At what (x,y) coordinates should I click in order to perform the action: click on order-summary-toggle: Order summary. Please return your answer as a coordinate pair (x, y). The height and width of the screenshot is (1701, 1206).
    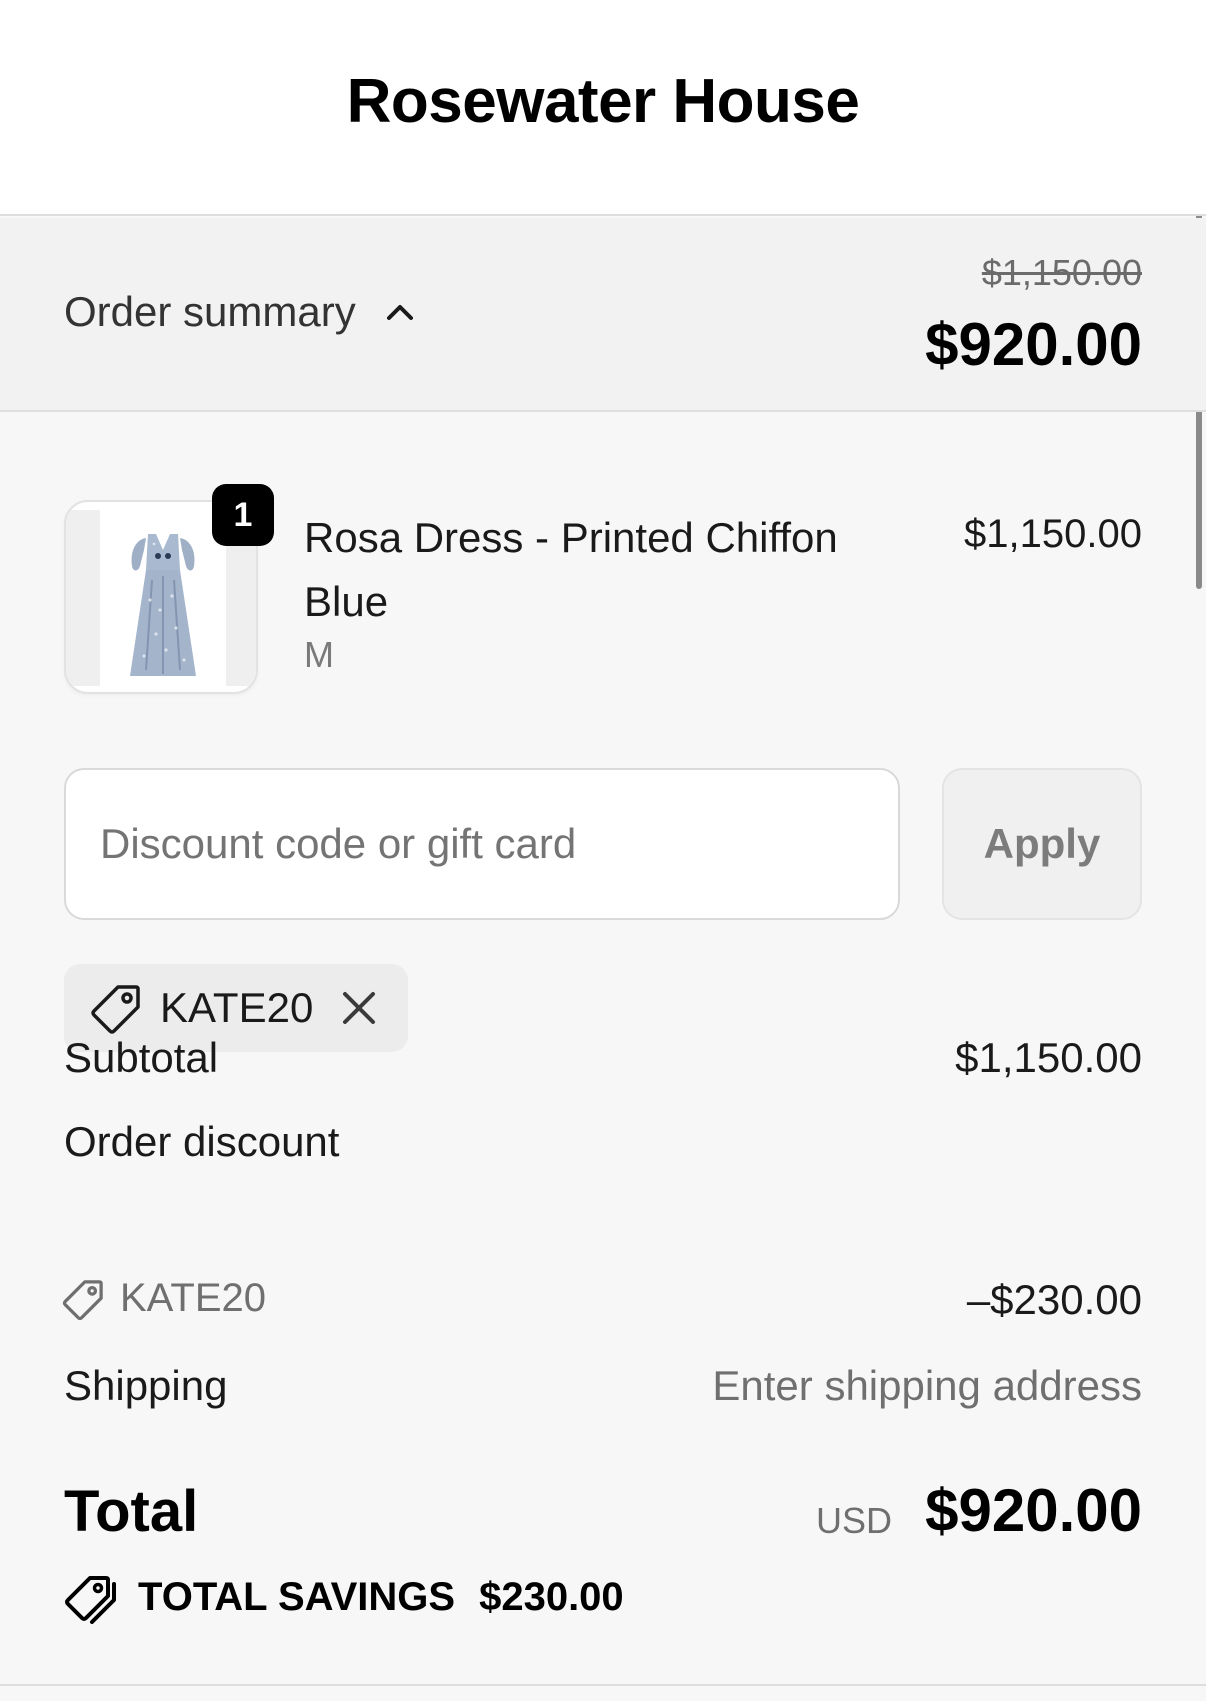
    Looking at the image, I should click on (240, 312).